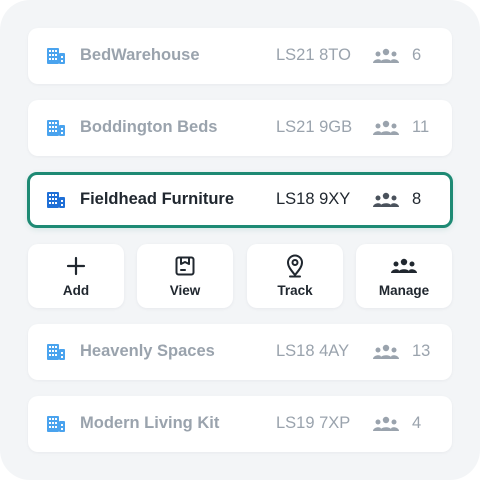 This screenshot has width=480, height=480. Describe the element at coordinates (157, 199) in the screenshot. I see `location-name: Fieldhead Furniture` at that location.